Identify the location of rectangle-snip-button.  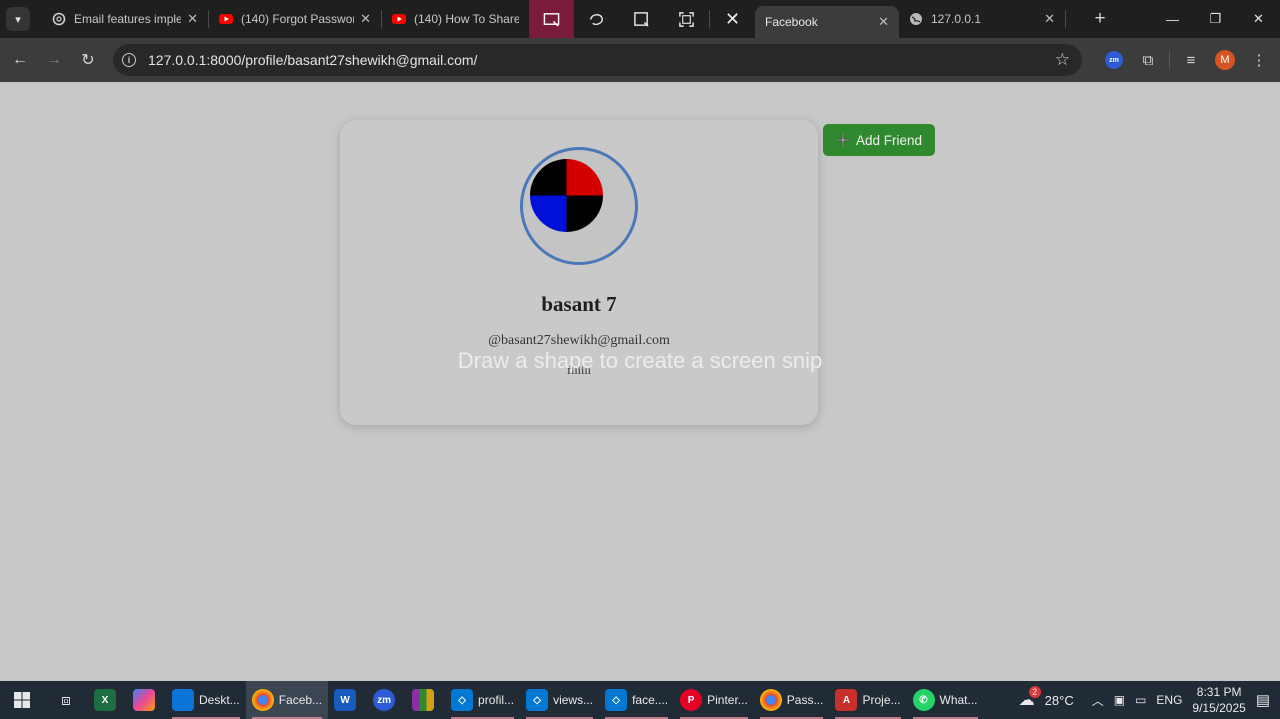
(551, 19).